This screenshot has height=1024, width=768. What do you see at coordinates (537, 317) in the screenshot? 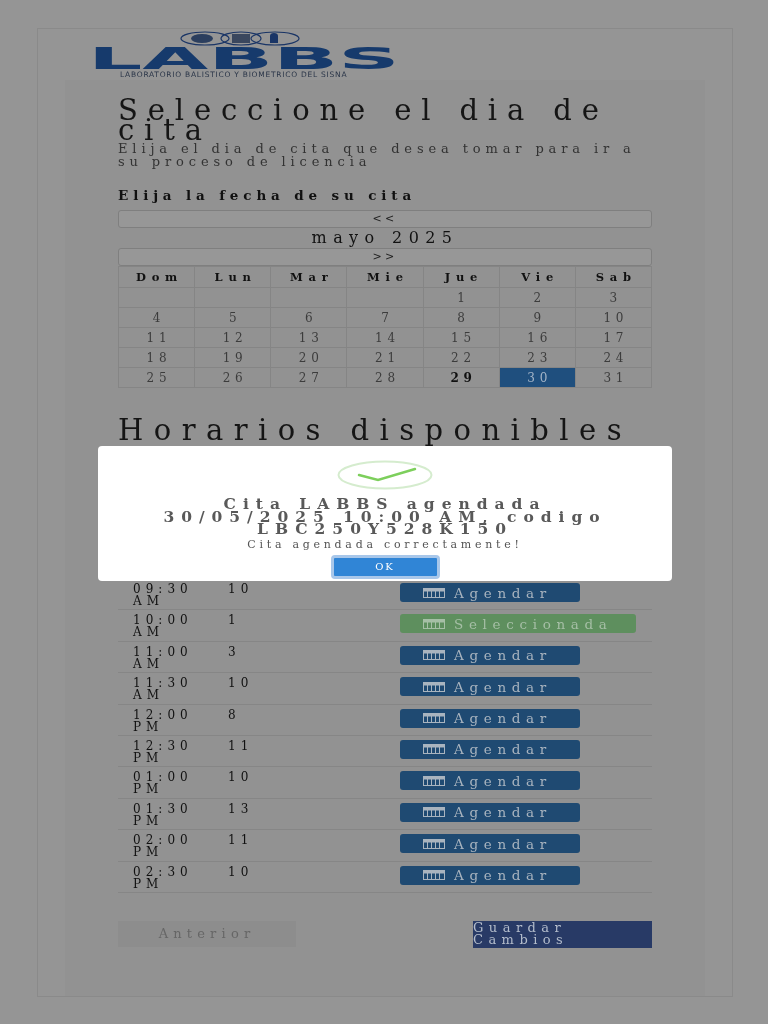
I see `calendar-day: 9` at bounding box center [537, 317].